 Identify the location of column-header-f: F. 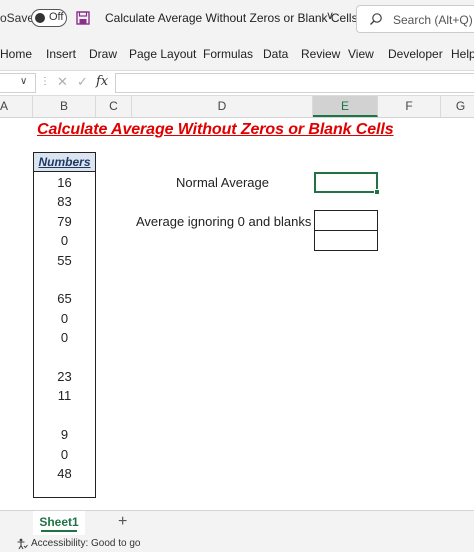
(409, 106).